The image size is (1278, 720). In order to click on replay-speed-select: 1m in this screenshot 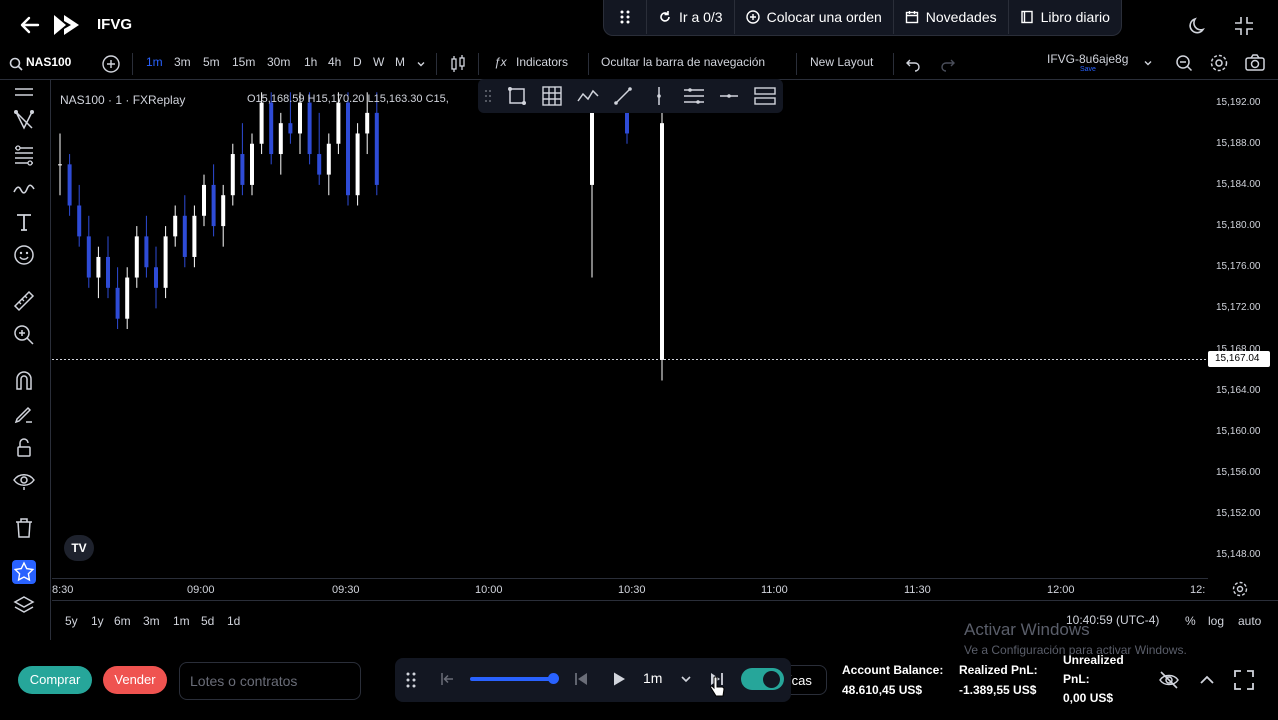, I will do `click(652, 678)`.